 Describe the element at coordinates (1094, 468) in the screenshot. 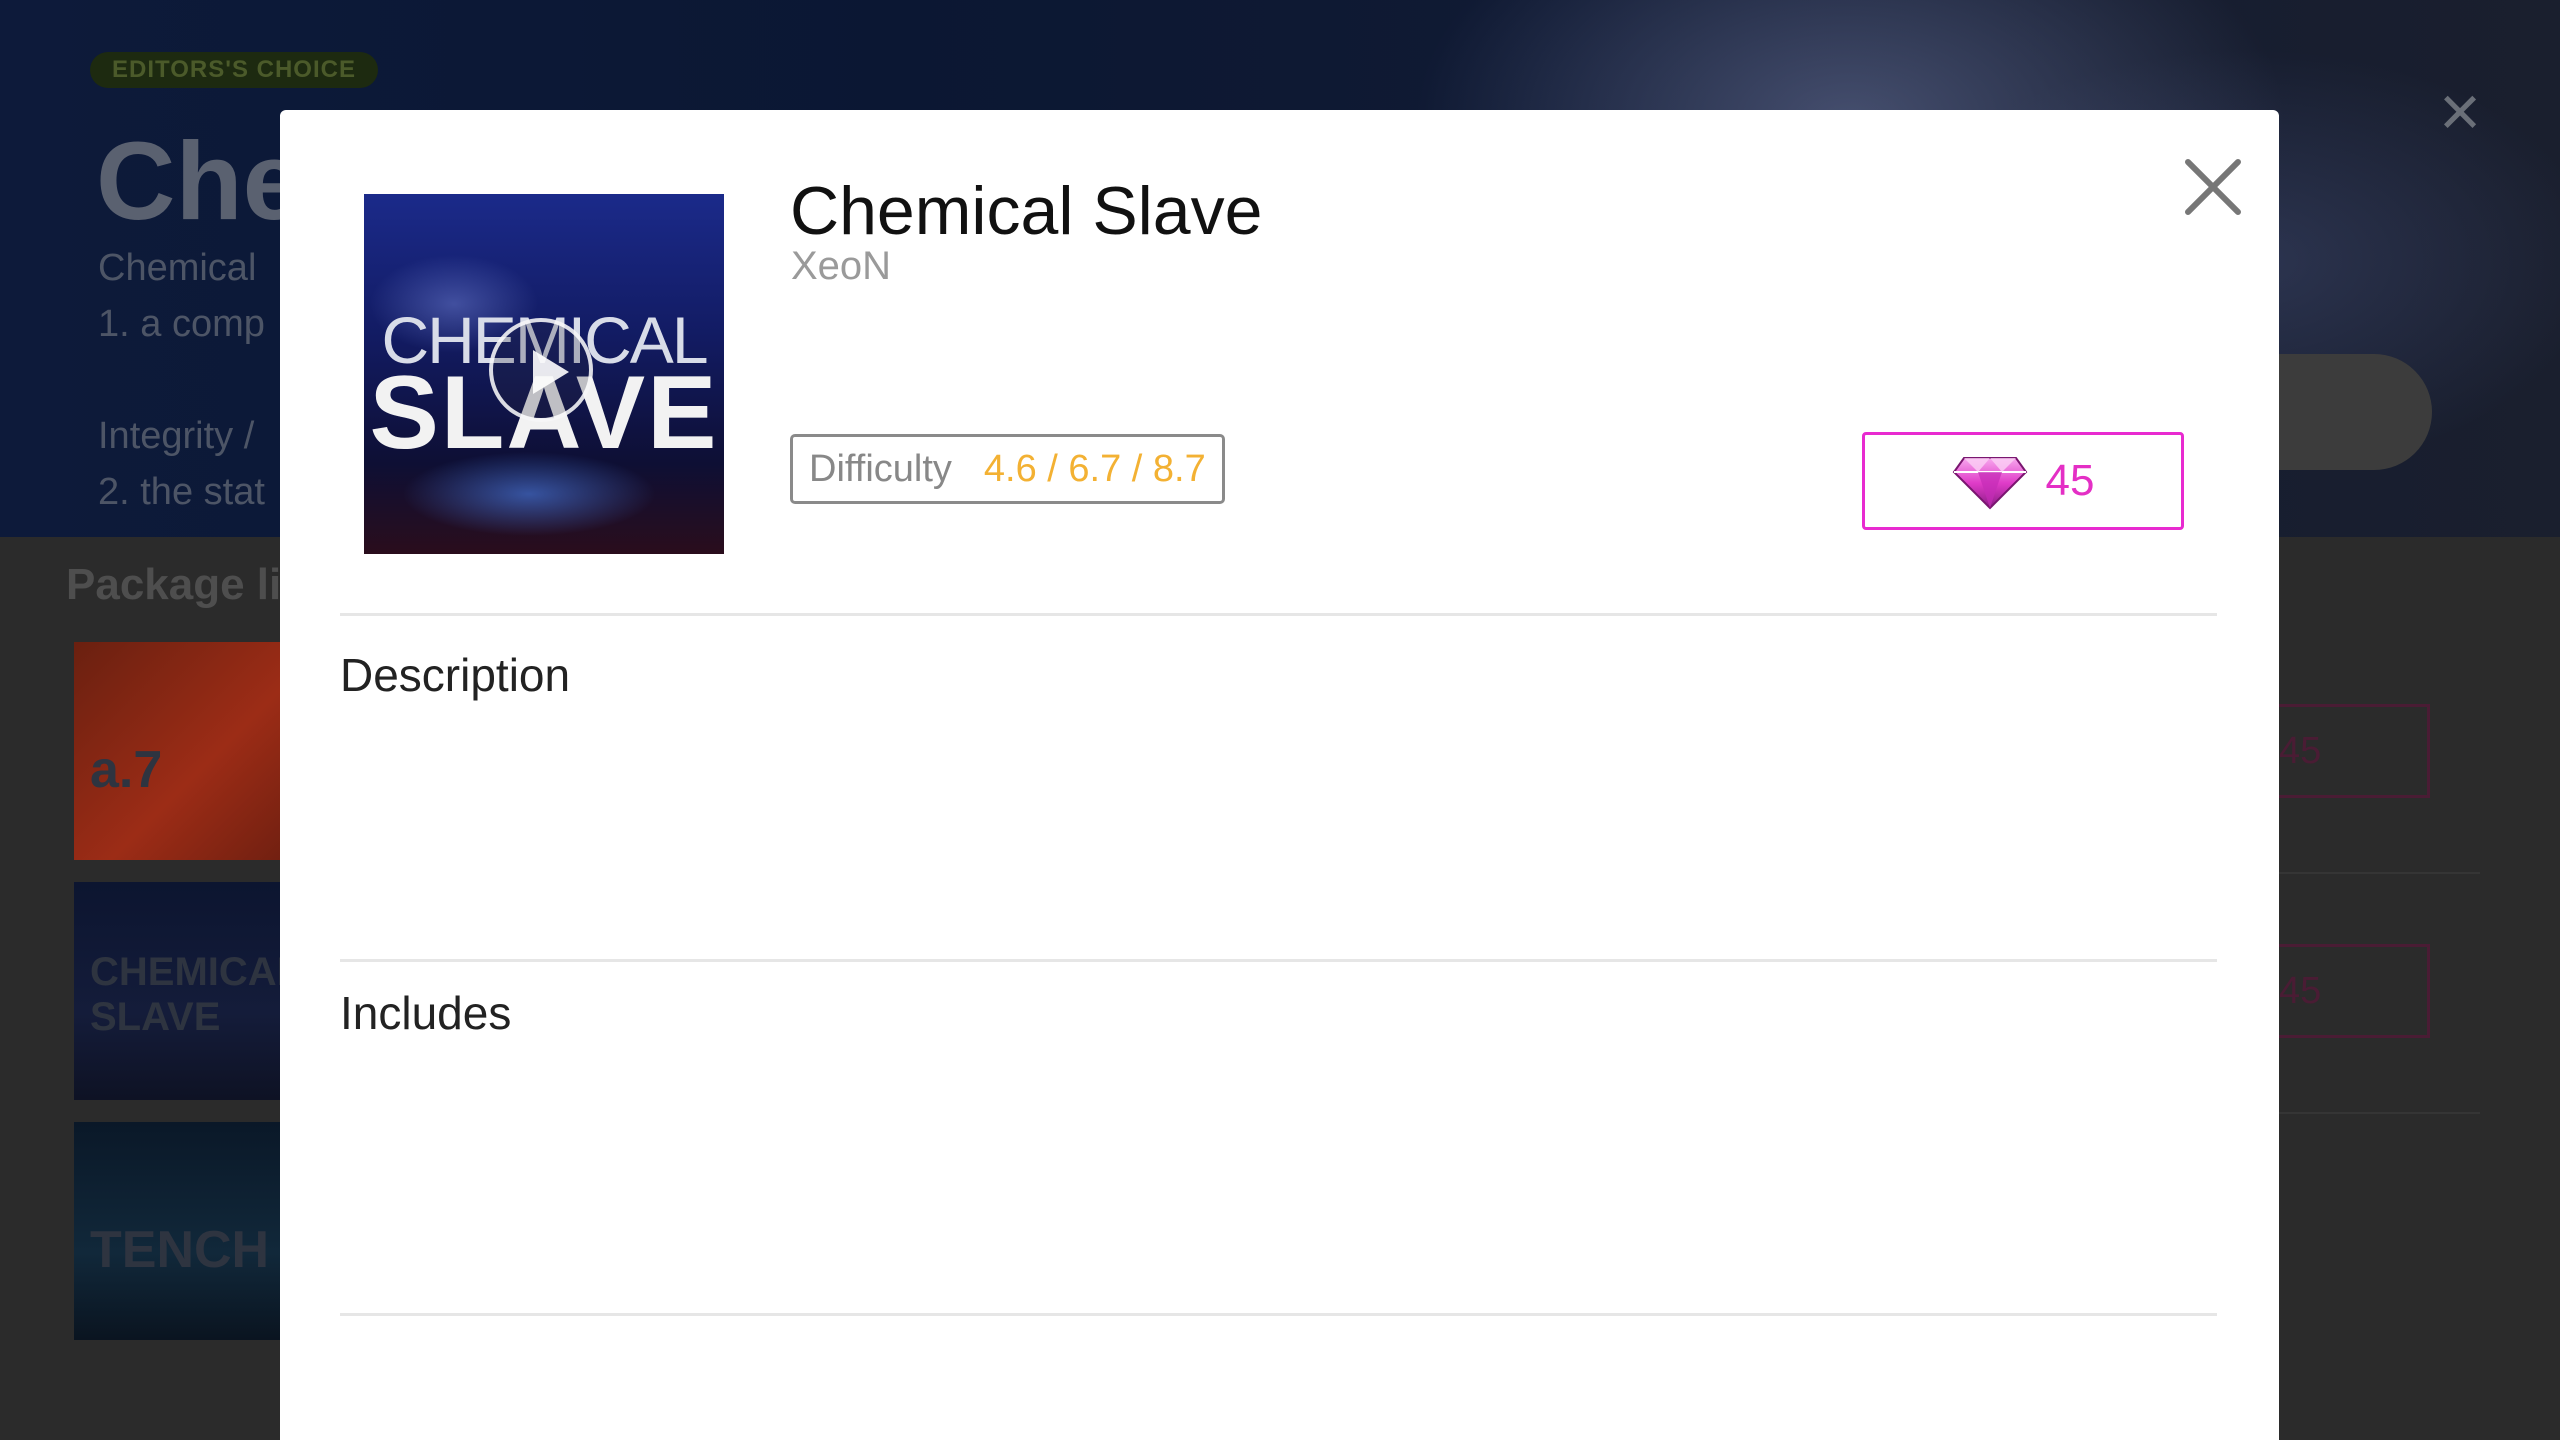

I see `difficulty-values: 4.6 / 6.7 / 8.7` at that location.